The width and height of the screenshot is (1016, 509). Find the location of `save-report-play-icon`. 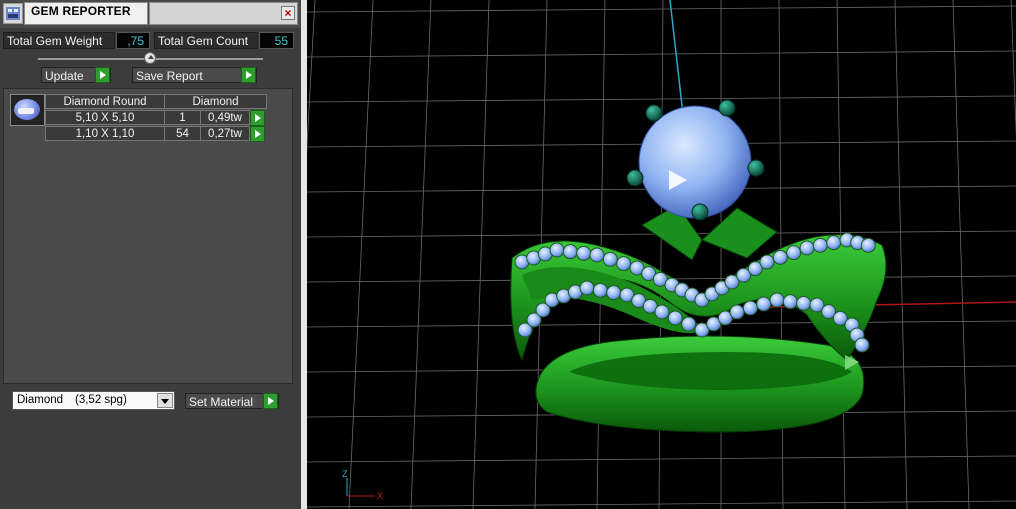

save-report-play-icon is located at coordinates (248, 75).